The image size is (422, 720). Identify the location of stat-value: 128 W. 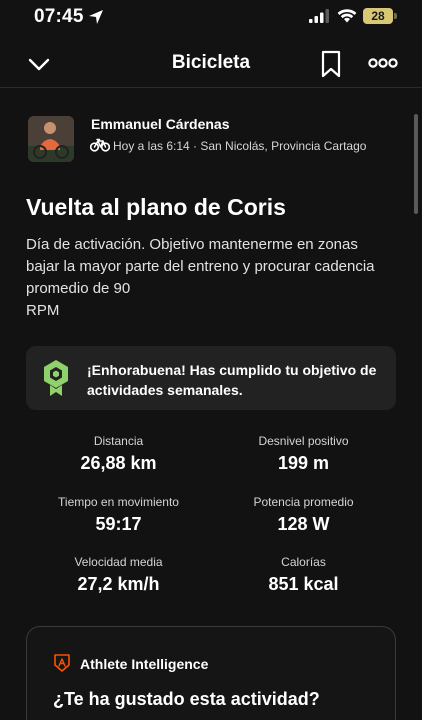
(303, 524).